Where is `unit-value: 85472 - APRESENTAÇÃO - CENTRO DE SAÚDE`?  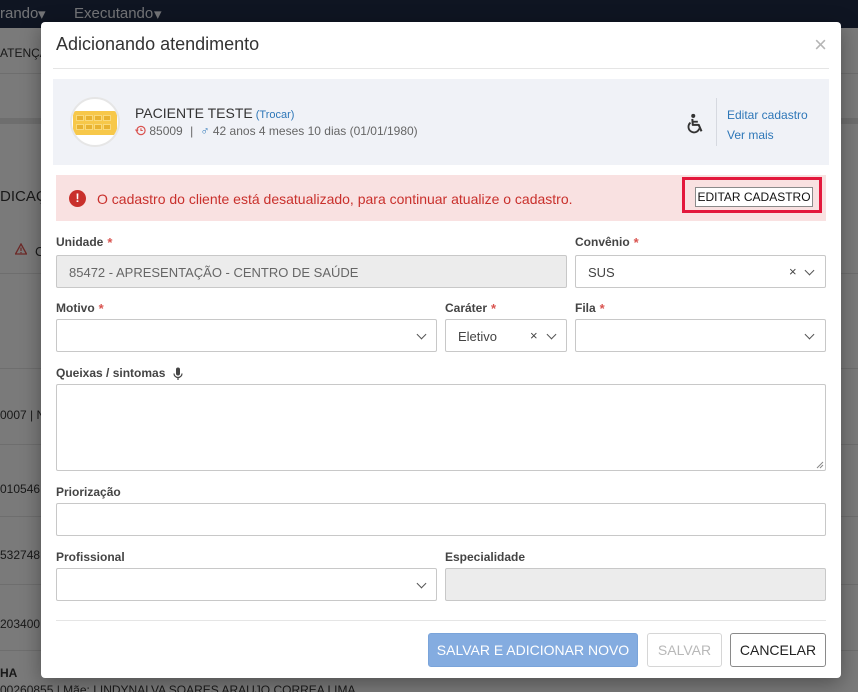
unit-value: 85472 - APRESENTAÇÃO - CENTRO DE SAÚDE is located at coordinates (214, 272).